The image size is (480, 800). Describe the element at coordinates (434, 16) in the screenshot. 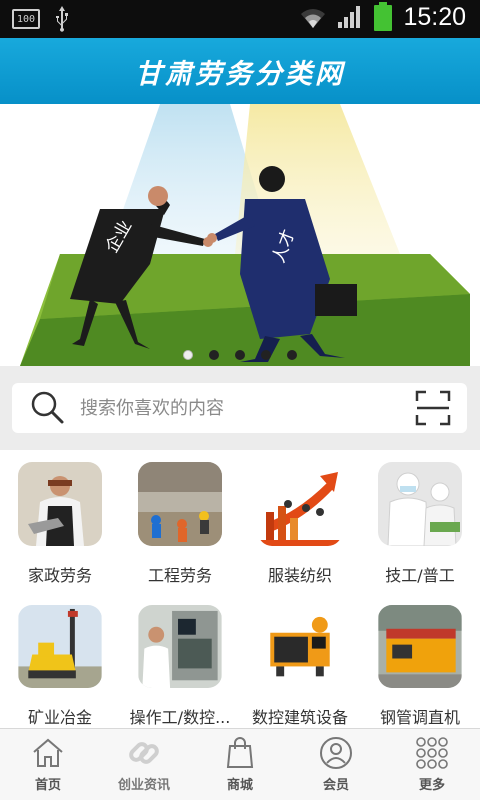

I see `clock: 15:20` at that location.